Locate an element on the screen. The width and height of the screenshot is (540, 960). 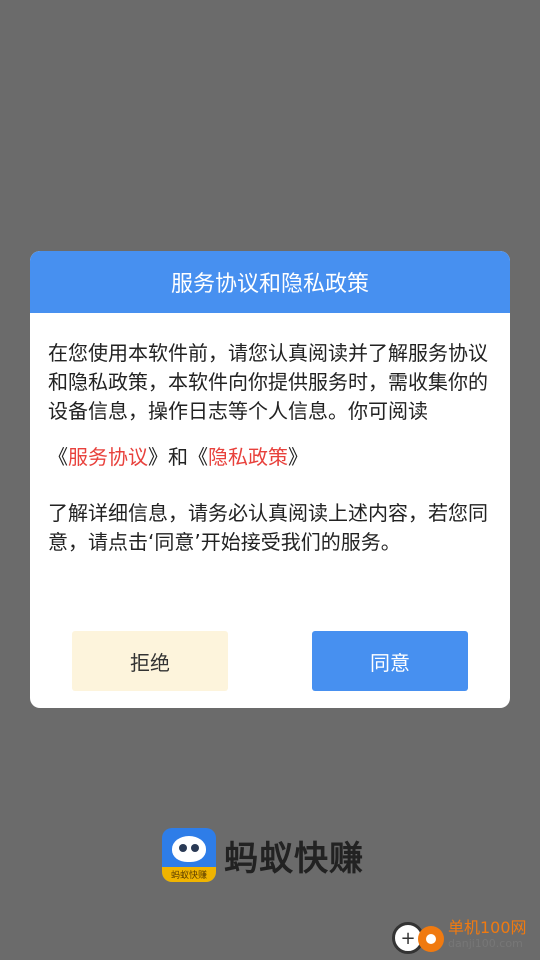
watermark-logo-icon: + is located at coordinates (418, 936).